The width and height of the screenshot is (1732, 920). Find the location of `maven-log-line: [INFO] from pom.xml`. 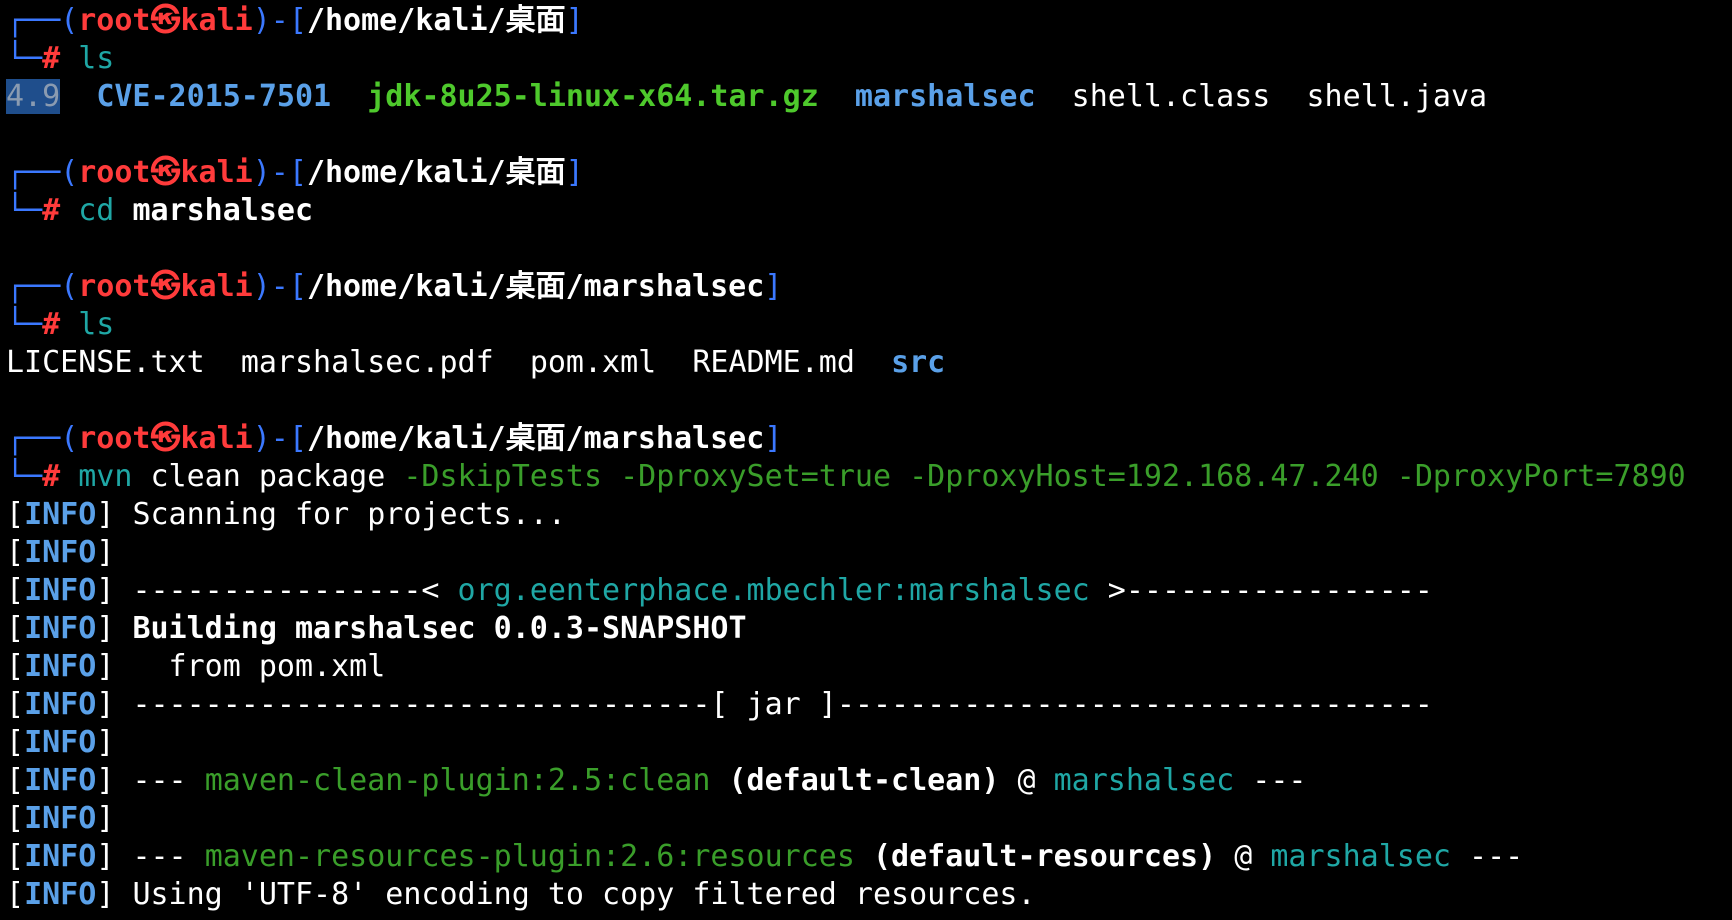

maven-log-line: [INFO] from pom.xml is located at coordinates (196, 666).